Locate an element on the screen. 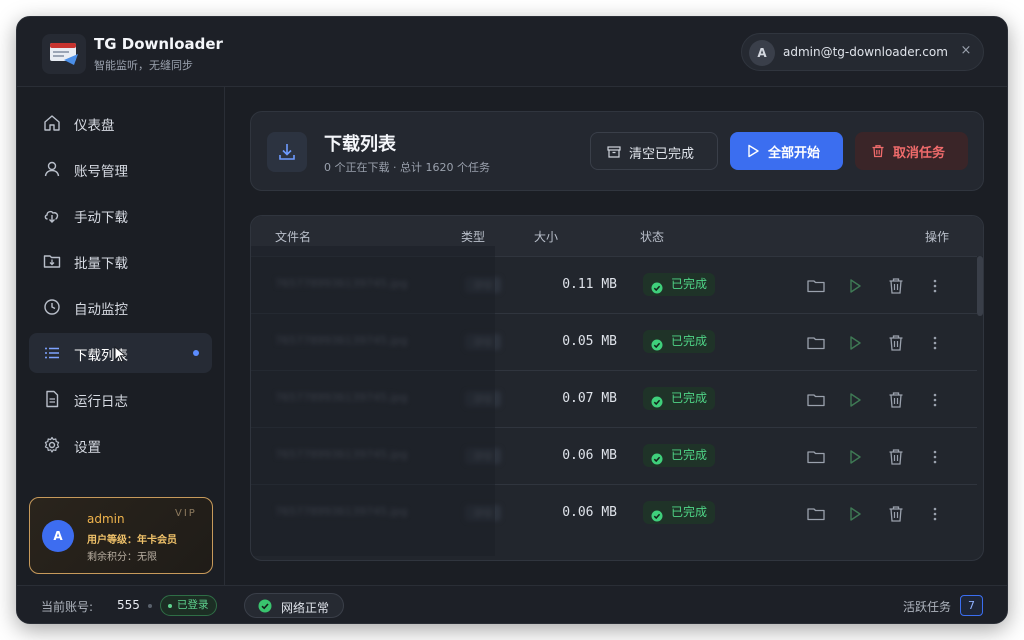 Image resolution: width=1024 pixels, height=640 pixels. file-size: 0.05 MB is located at coordinates (589, 341).